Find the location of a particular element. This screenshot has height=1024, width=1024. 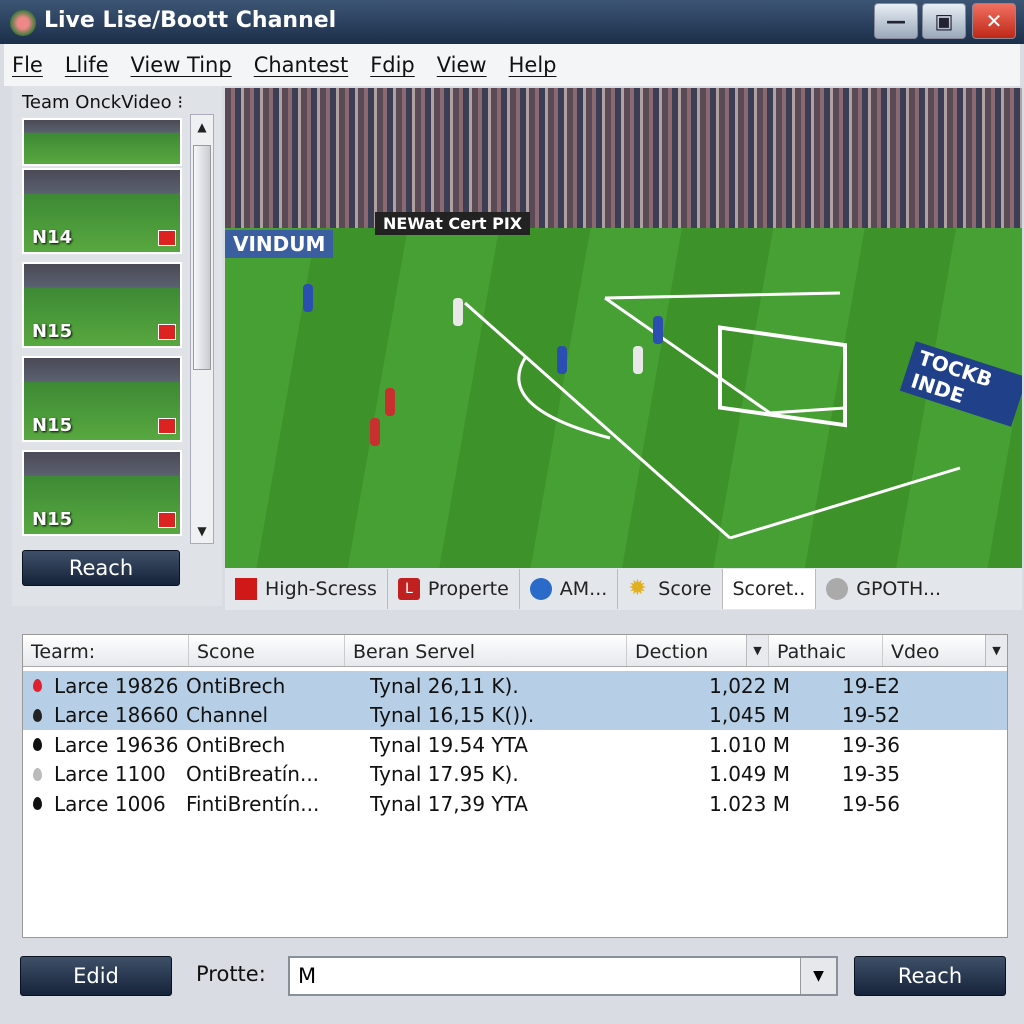

cell-dection: 1,045 M is located at coordinates (749, 715).